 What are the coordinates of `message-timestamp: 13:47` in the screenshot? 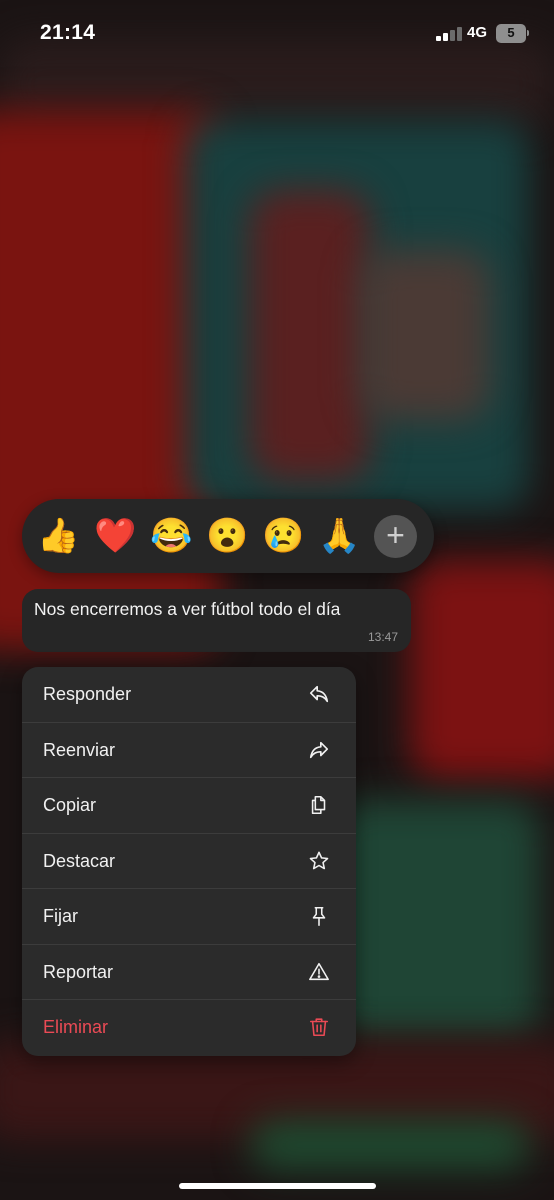 It's located at (382, 637).